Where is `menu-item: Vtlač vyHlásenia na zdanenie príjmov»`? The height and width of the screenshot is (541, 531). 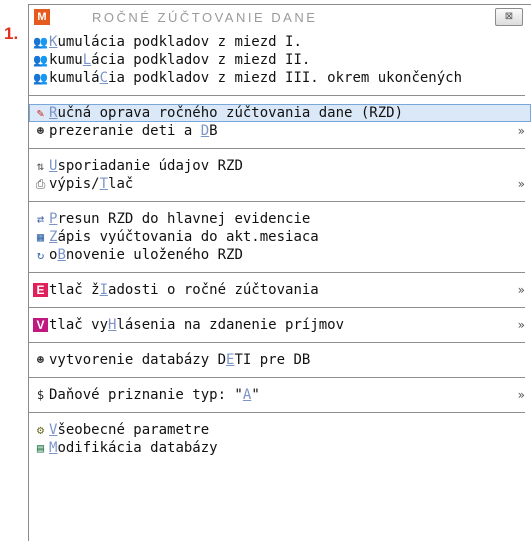
menu-item: Vtlač vyHlásenia na zdanenie príjmov» is located at coordinates (280, 325).